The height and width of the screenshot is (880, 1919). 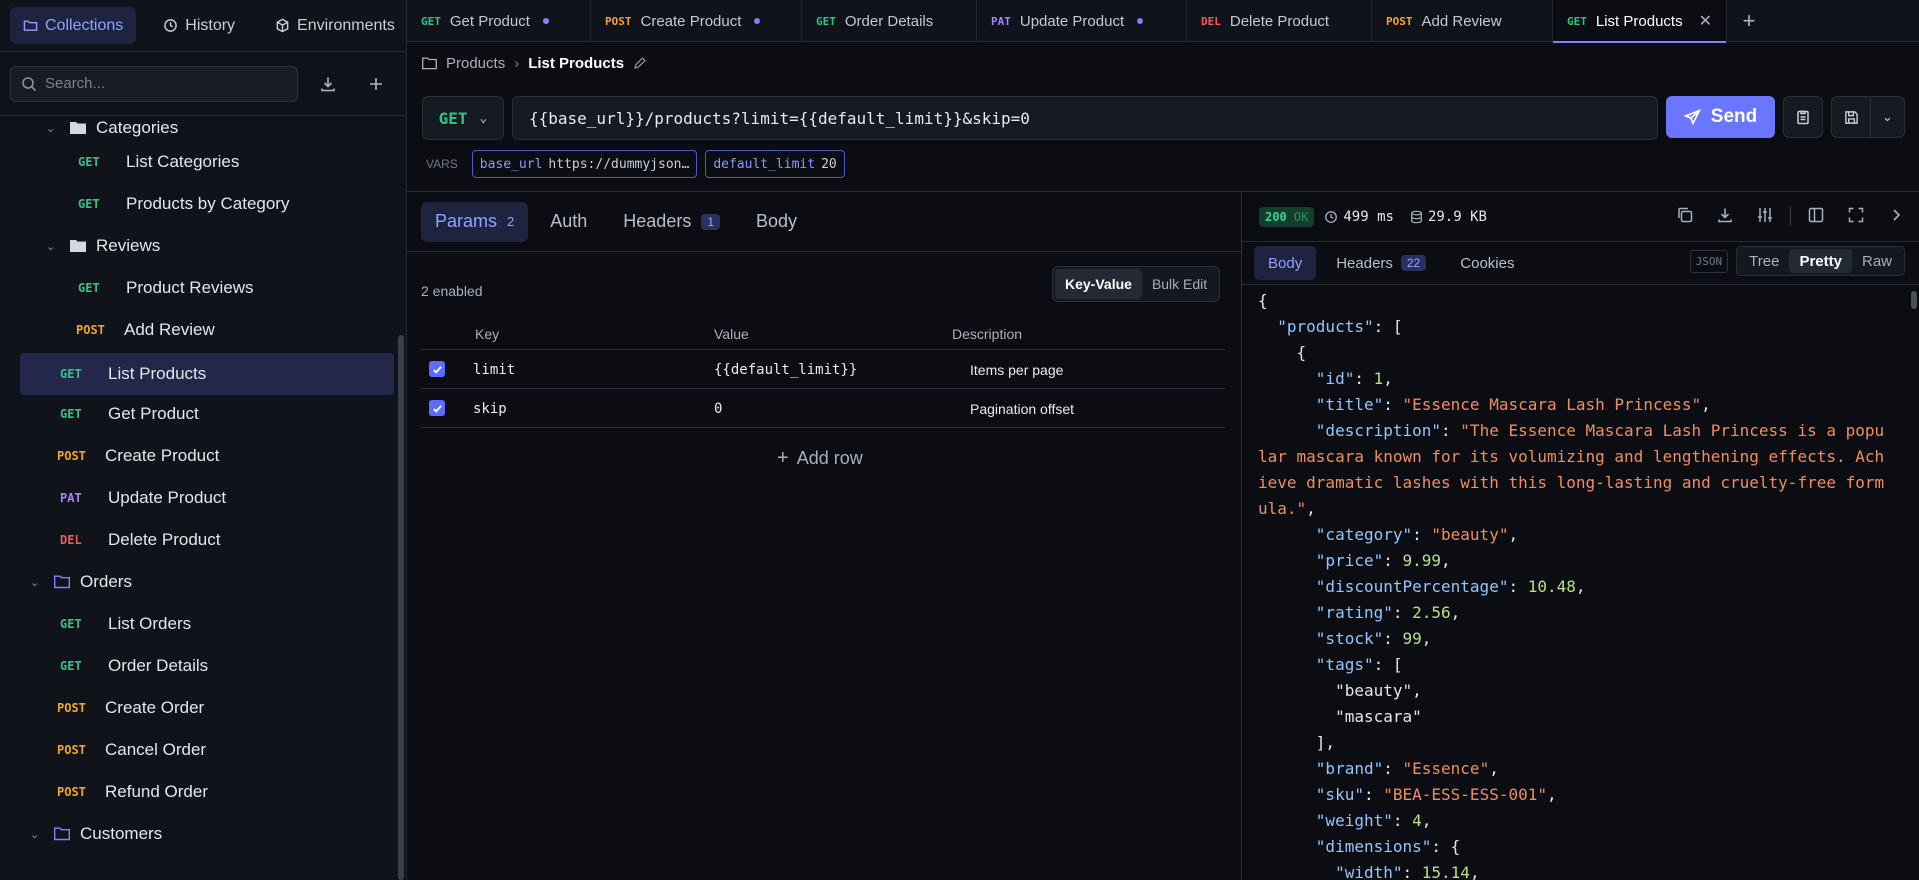 I want to click on split-view-icon, so click(x=1816, y=215).